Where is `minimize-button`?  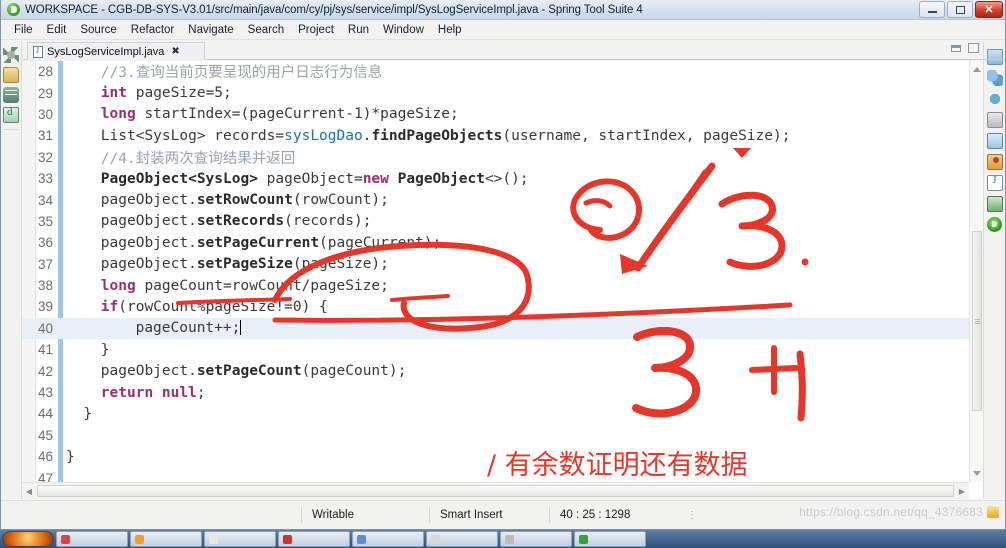 minimize-button is located at coordinates (932, 9).